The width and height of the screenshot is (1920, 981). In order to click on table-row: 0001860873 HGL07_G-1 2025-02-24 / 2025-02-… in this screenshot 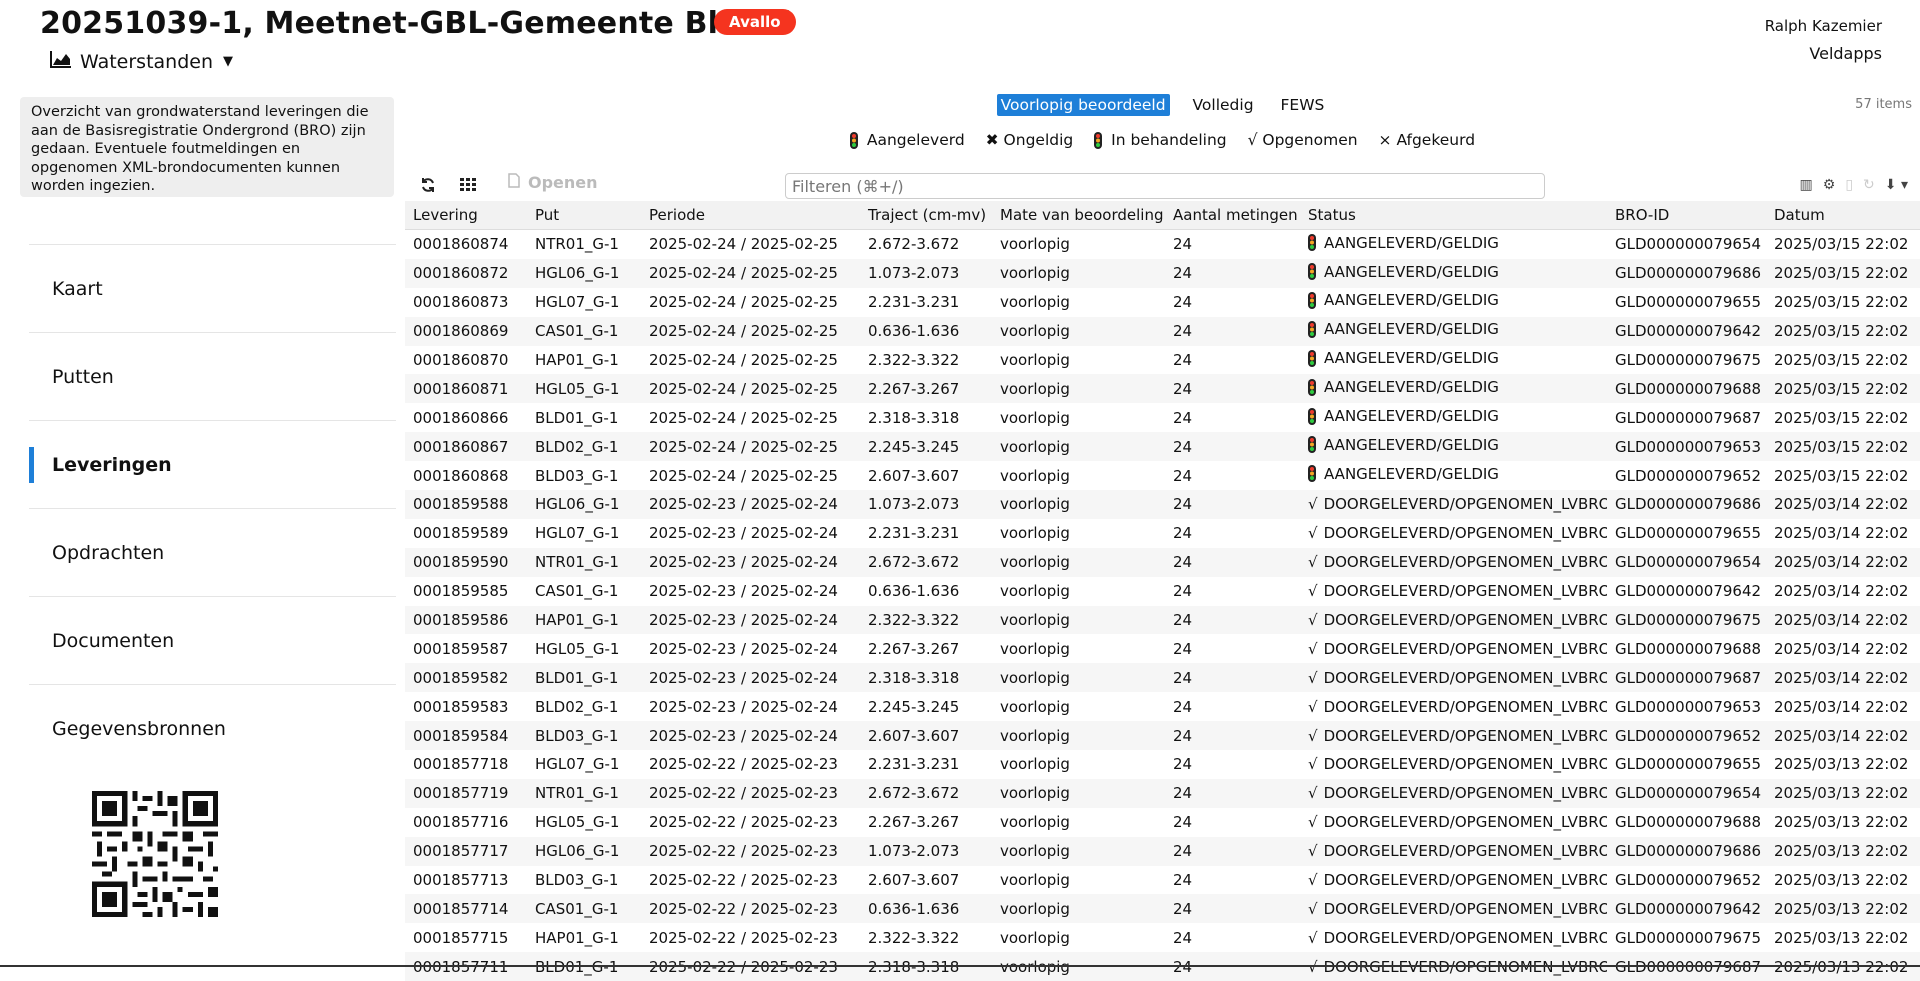, I will do `click(1162, 302)`.